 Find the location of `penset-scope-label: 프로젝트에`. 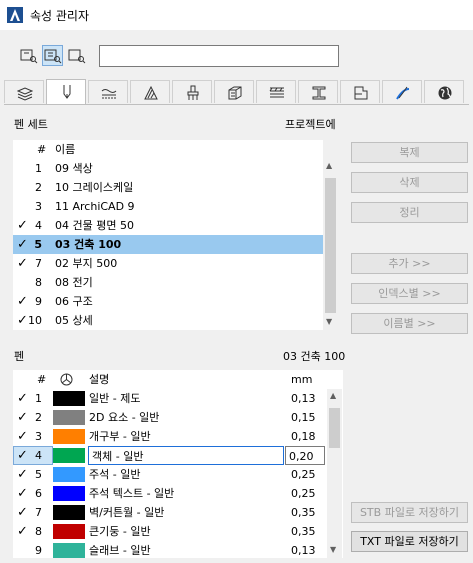

penset-scope-label: 프로젝트에 is located at coordinates (310, 124).